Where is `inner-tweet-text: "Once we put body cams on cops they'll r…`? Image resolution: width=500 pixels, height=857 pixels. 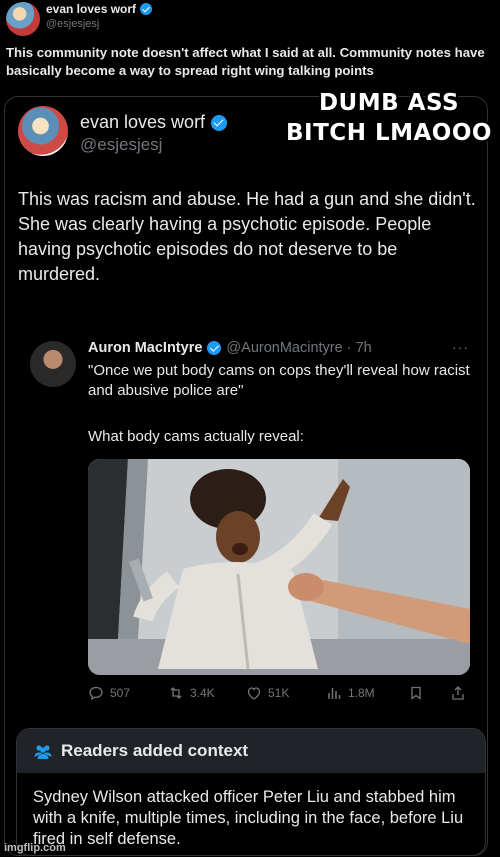 inner-tweet-text: "Once we put body cams on cops they'll r… is located at coordinates (279, 380).